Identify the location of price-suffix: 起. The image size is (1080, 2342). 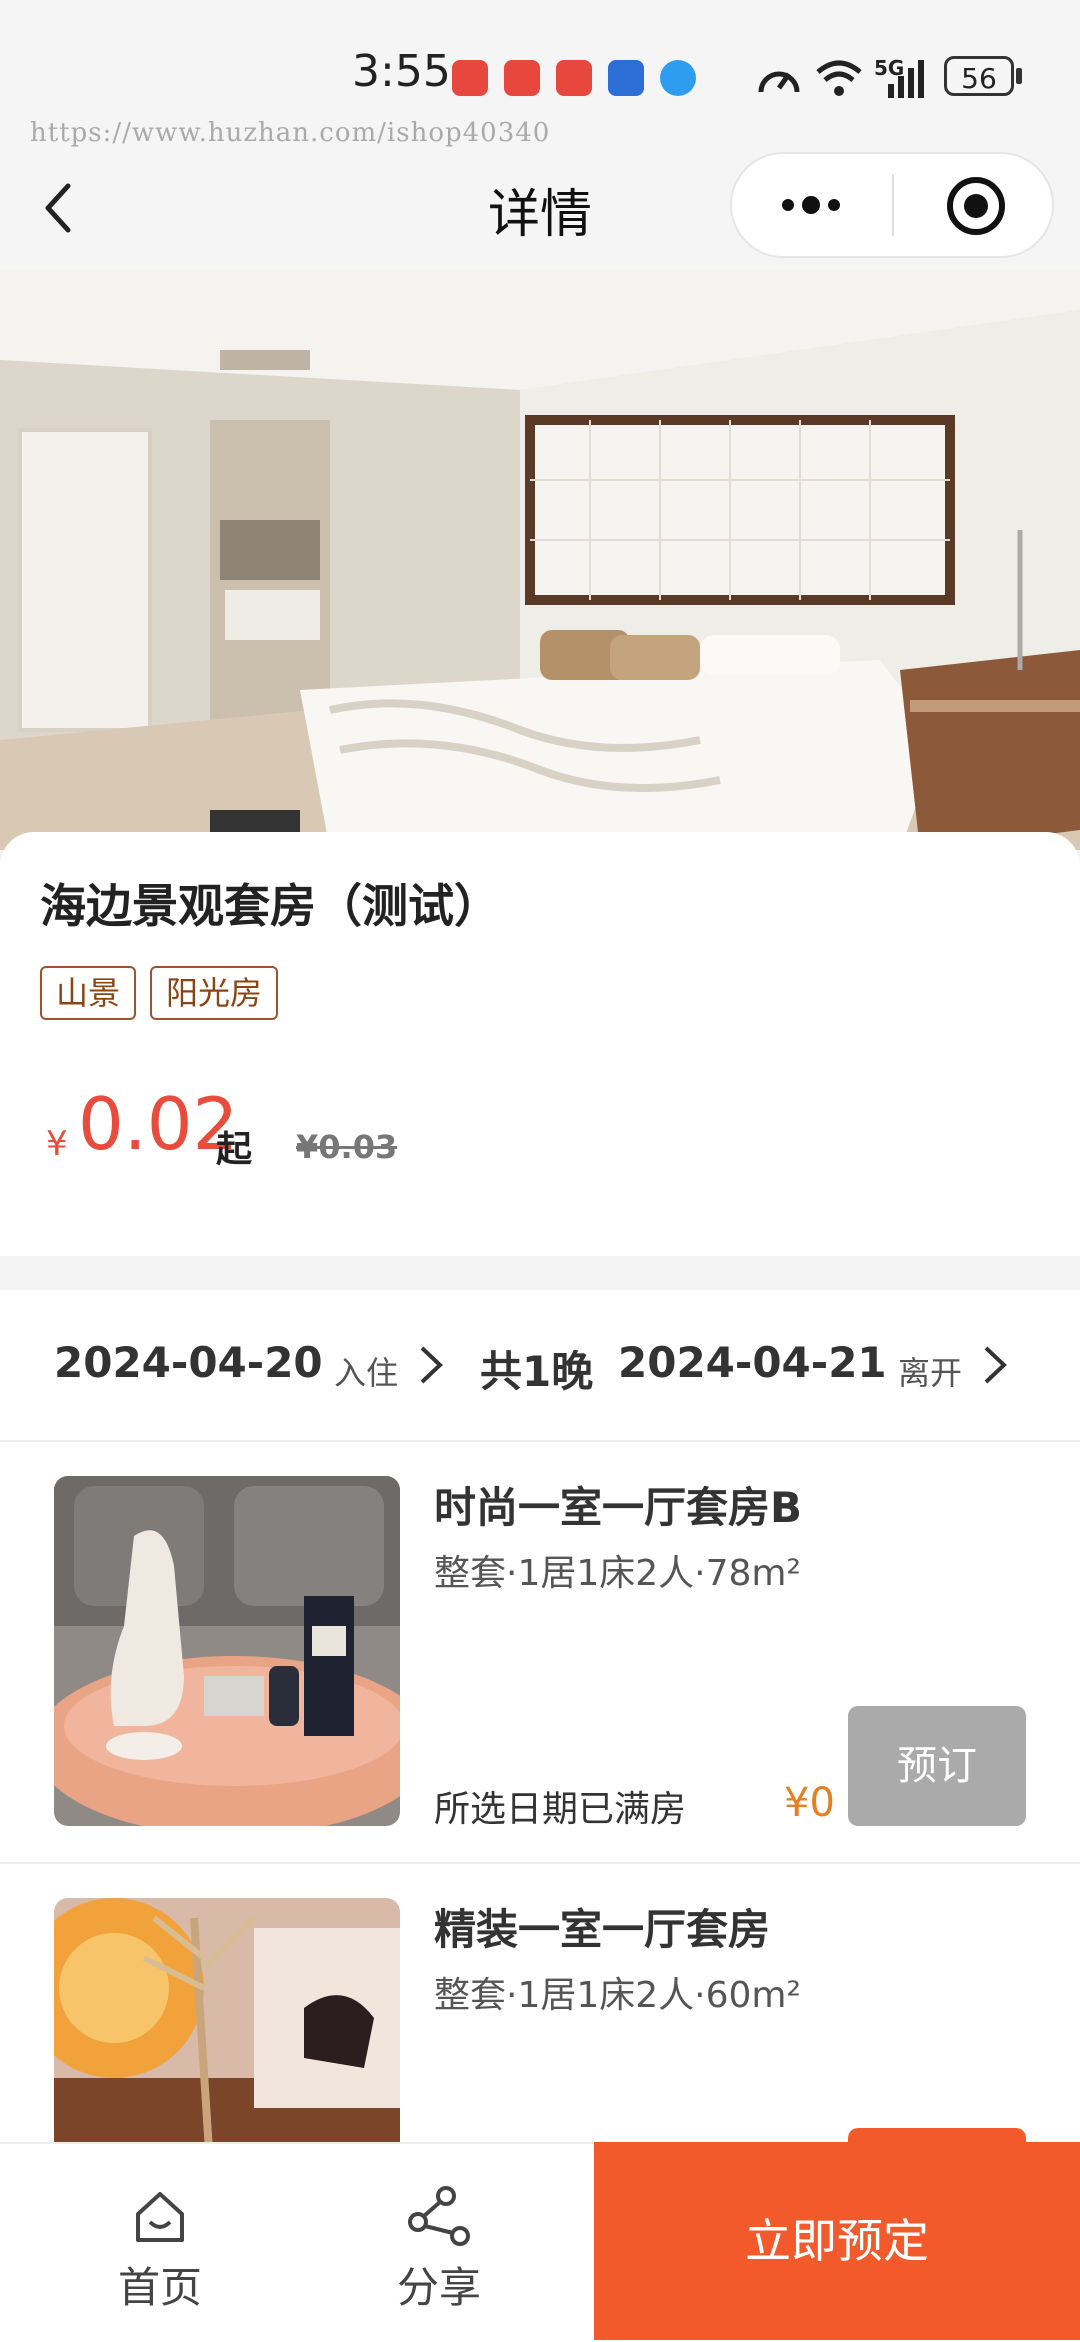
(234, 1149).